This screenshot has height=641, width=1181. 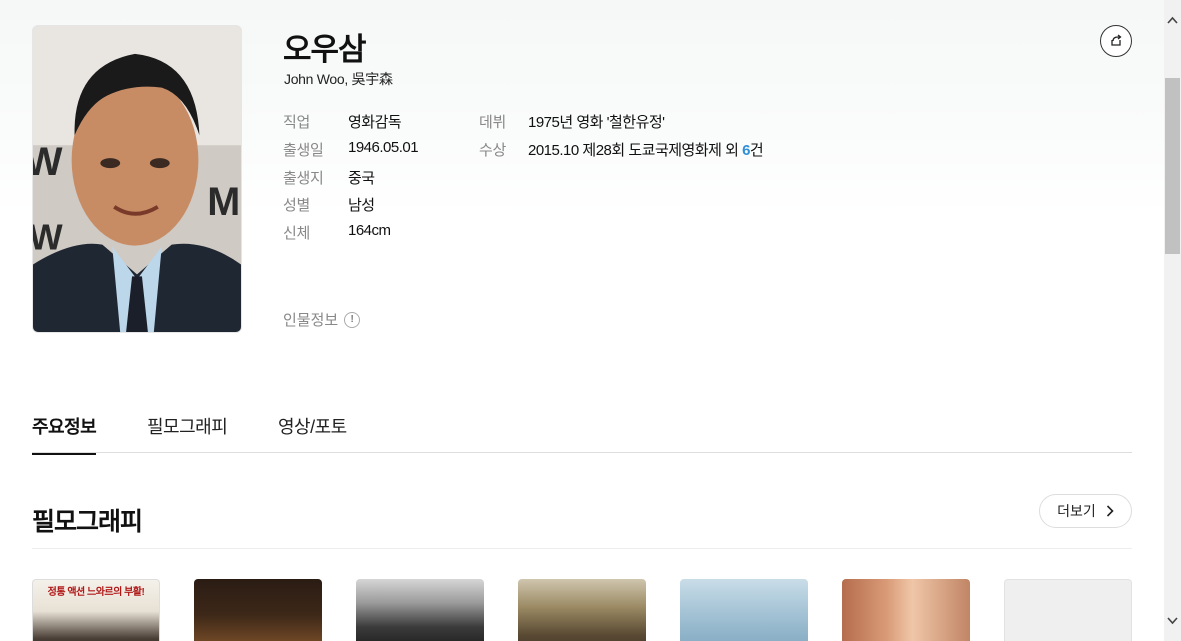 I want to click on tab-filmography: 필모그래피, so click(x=187, y=433).